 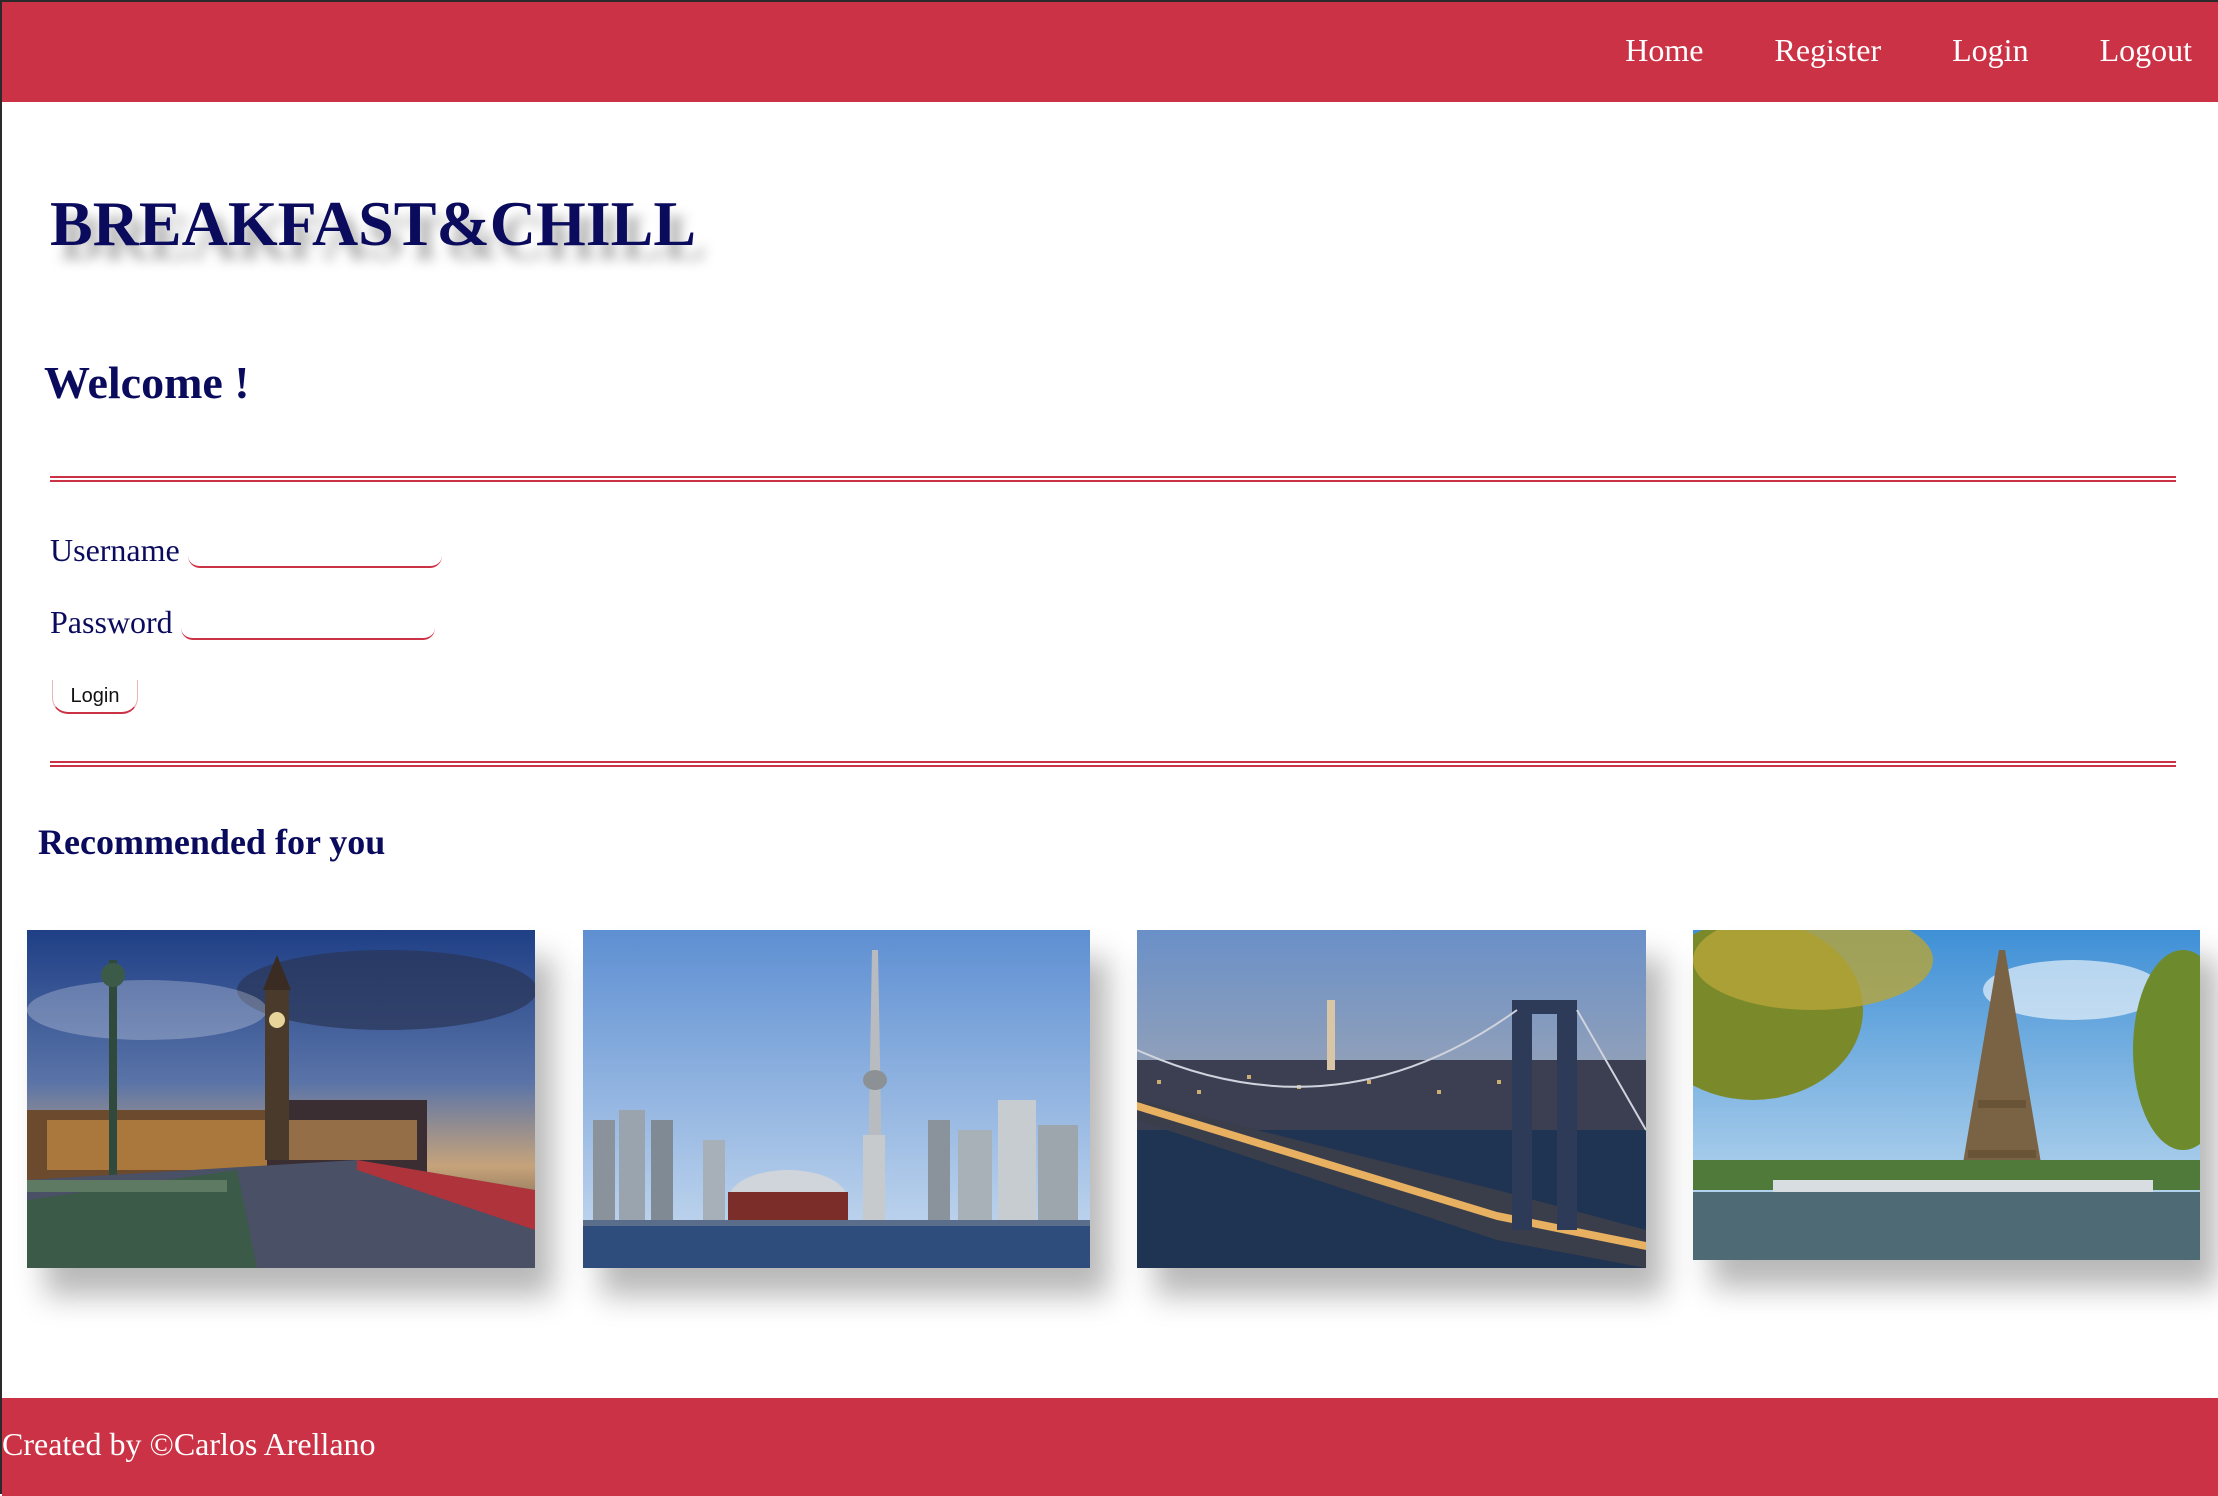 What do you see at coordinates (1110, 1447) in the screenshot?
I see `footer: Created by ©Carlos Arellano` at bounding box center [1110, 1447].